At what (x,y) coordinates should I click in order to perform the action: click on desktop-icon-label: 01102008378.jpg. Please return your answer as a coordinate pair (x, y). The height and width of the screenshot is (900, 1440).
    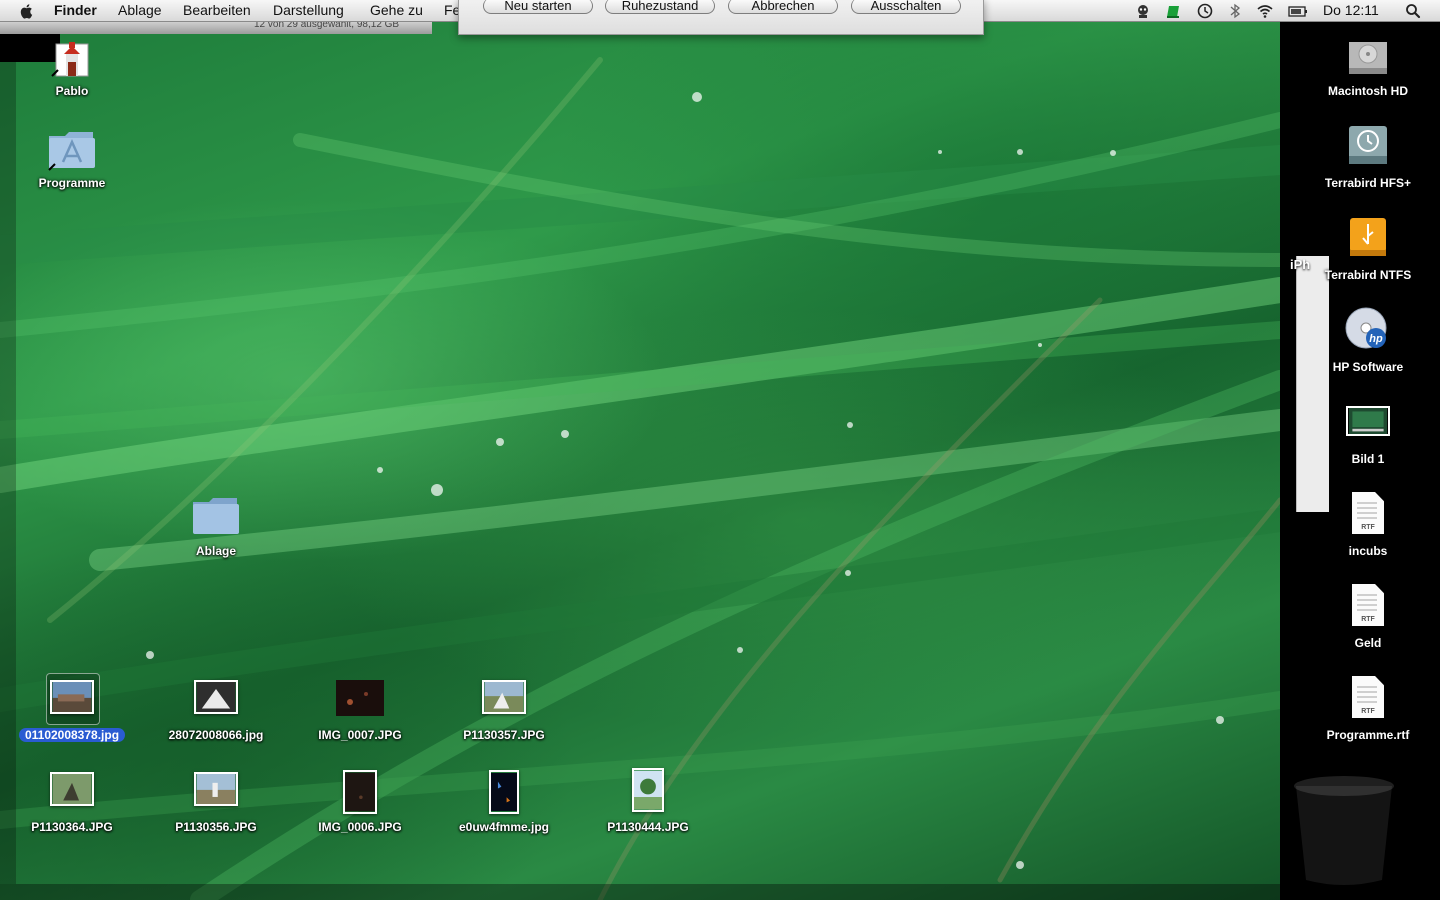
    Looking at the image, I should click on (72, 735).